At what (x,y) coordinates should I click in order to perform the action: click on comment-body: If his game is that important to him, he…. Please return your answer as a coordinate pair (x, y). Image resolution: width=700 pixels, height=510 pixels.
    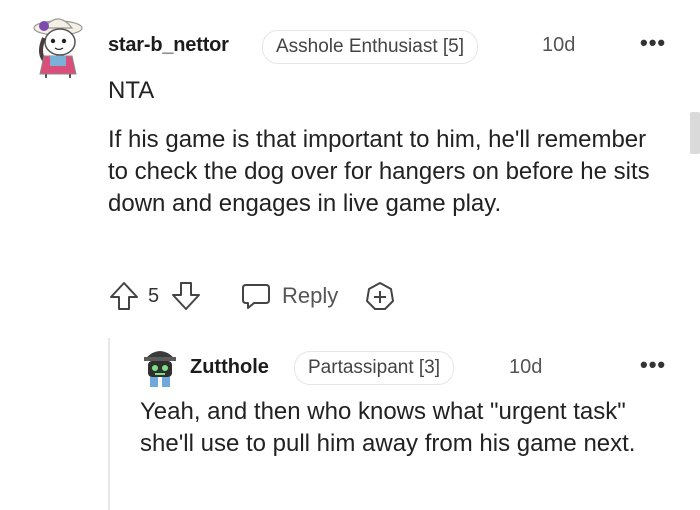
    Looking at the image, I should click on (379, 171).